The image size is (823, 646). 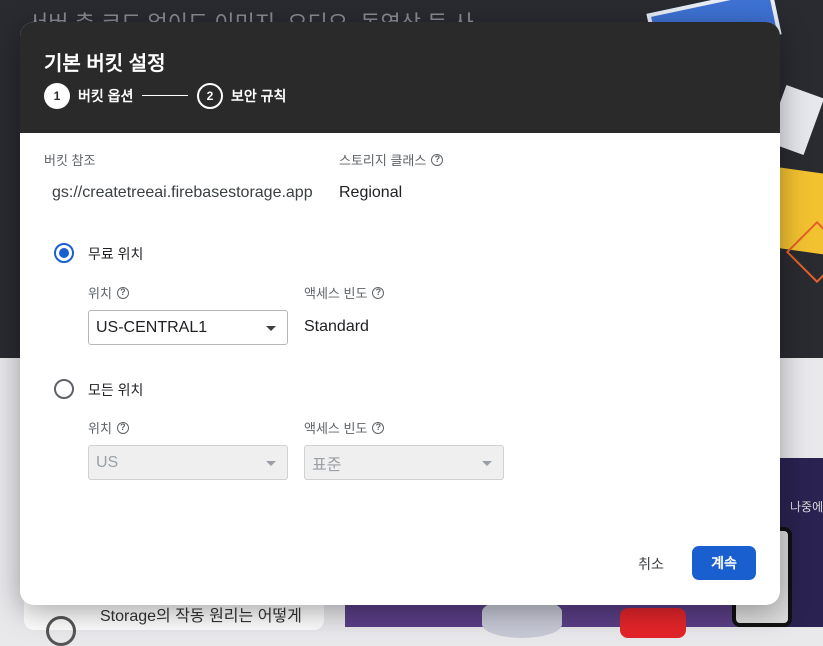 I want to click on play-circle-icon, so click(x=61, y=631).